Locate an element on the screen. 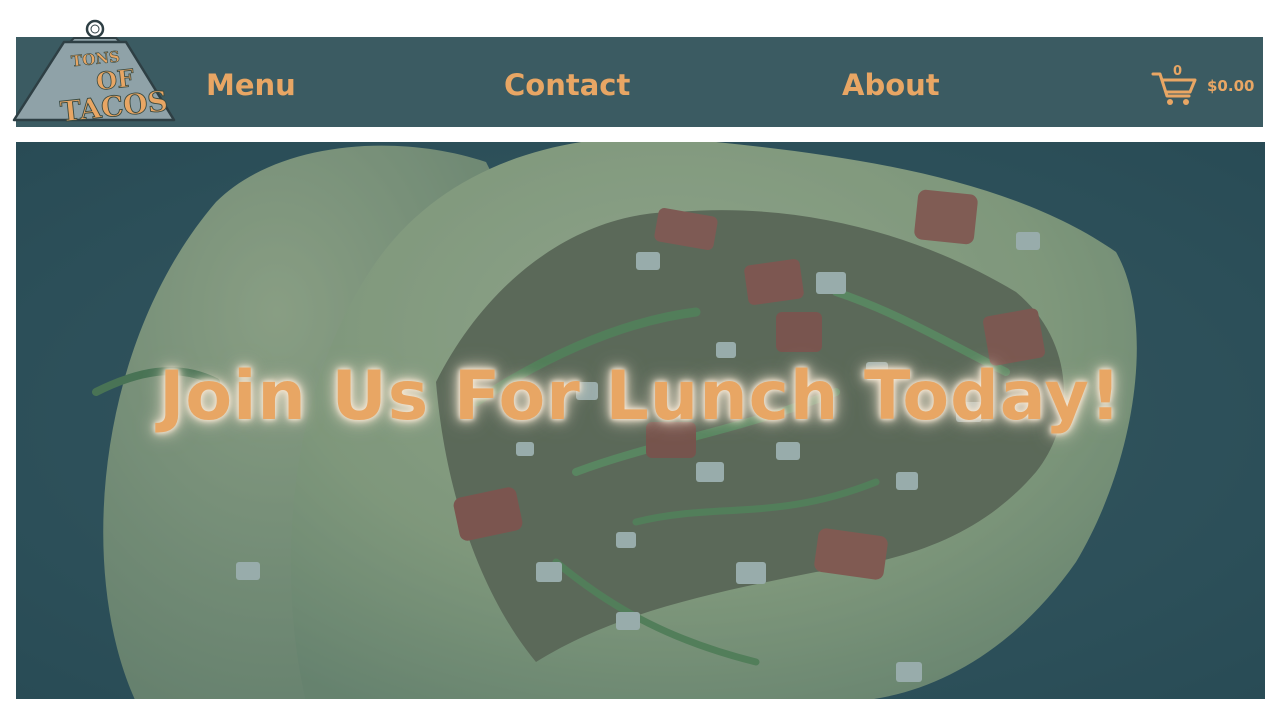 The width and height of the screenshot is (1280, 720). nav-contact-link: Contact is located at coordinates (567, 85).